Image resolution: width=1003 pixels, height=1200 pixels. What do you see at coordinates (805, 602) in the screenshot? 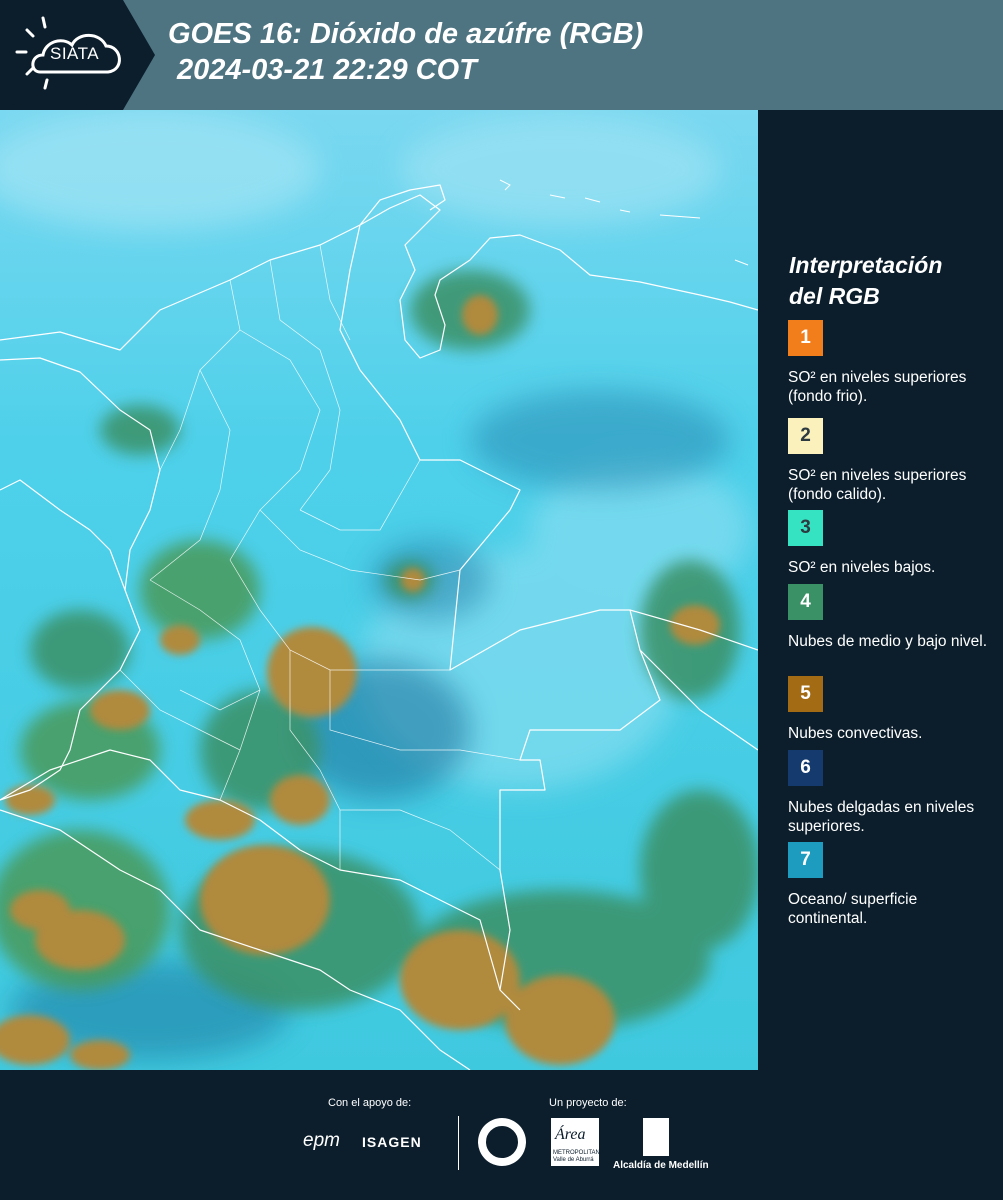
I see `legend-swatch: 4` at bounding box center [805, 602].